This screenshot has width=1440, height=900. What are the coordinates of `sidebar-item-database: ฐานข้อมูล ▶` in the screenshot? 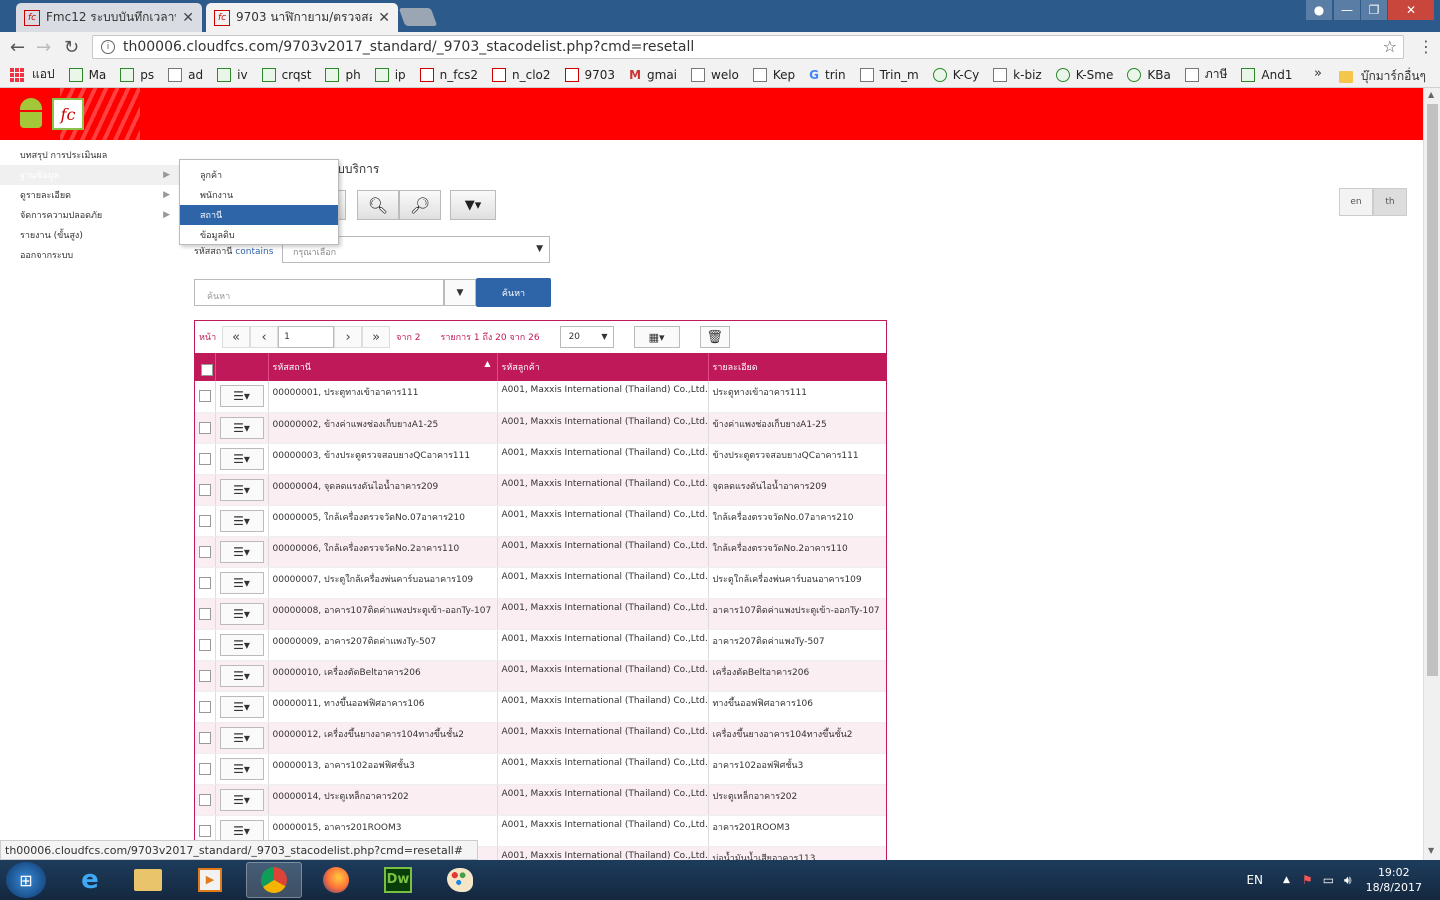 It's located at (90, 175).